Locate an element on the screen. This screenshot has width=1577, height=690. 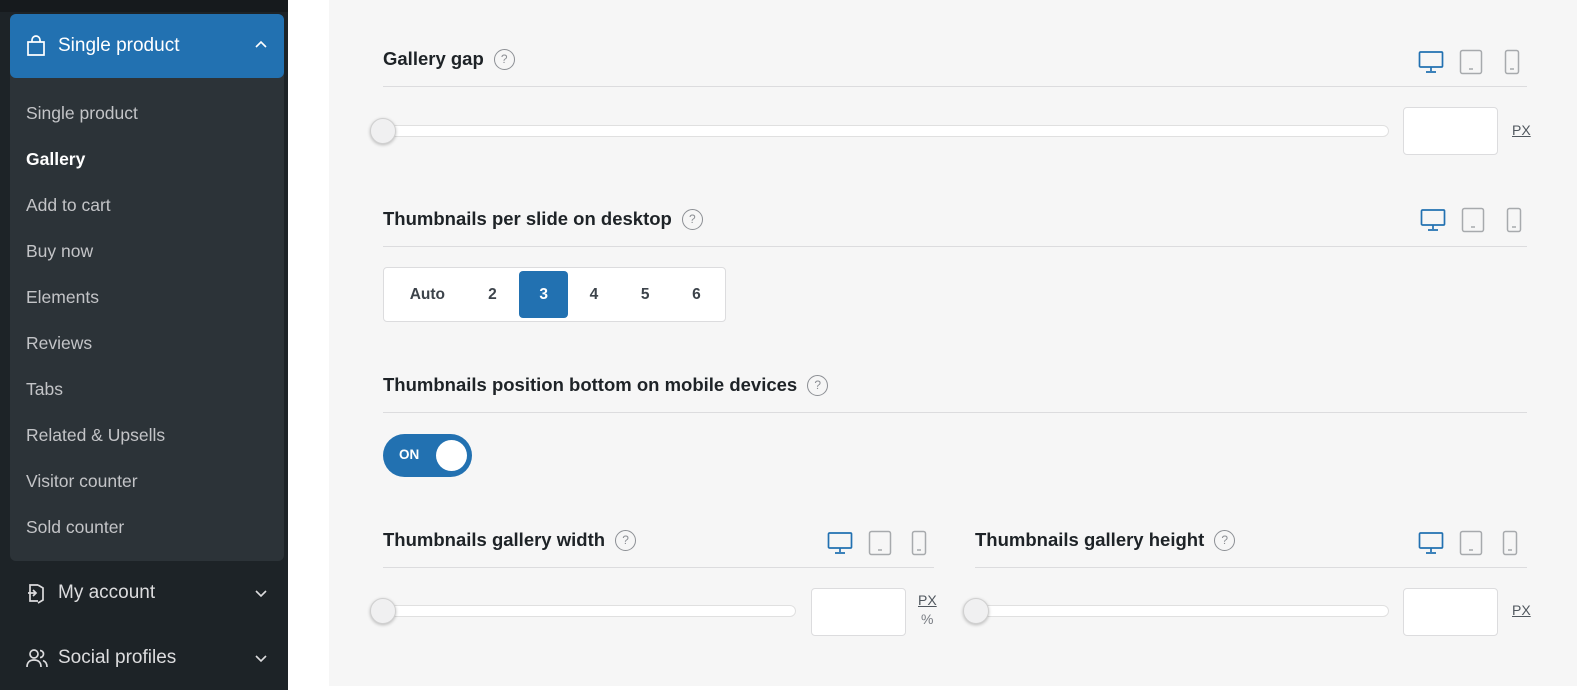
setting-title-text: Thumbnails per slide on desktop is located at coordinates (527, 218).